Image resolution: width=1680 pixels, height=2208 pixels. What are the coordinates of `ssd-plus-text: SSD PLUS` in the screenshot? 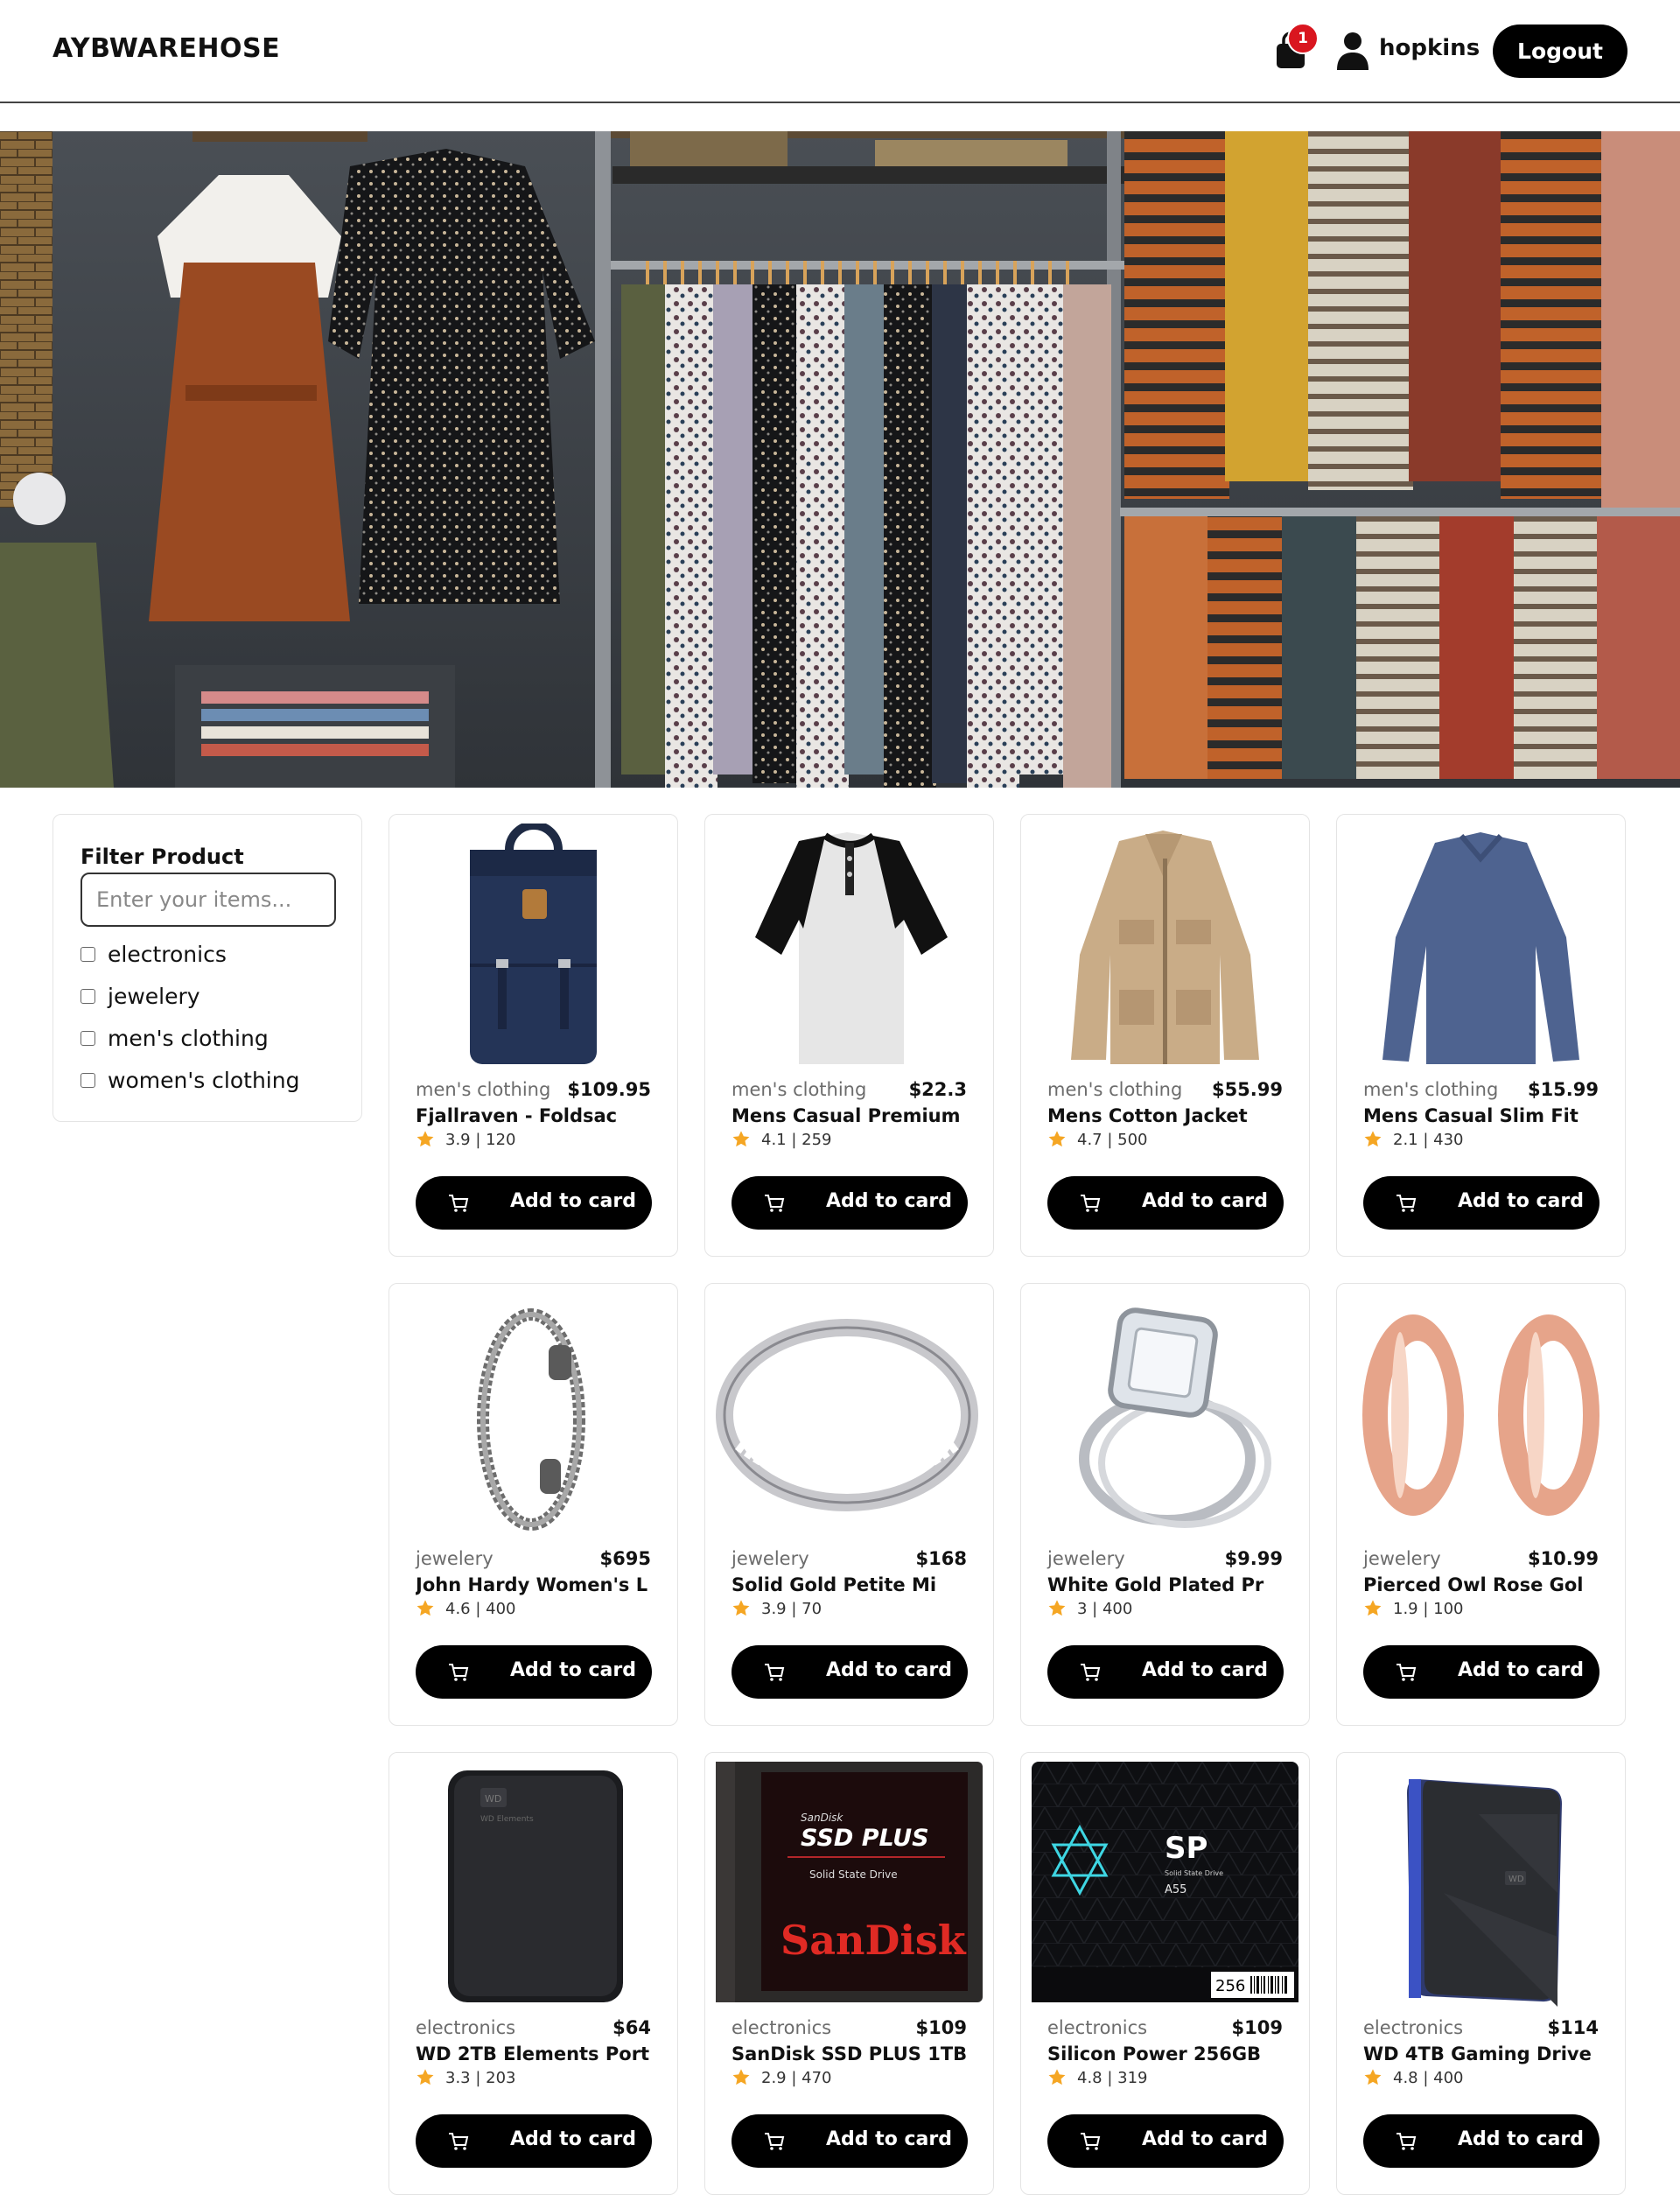 It's located at (865, 1839).